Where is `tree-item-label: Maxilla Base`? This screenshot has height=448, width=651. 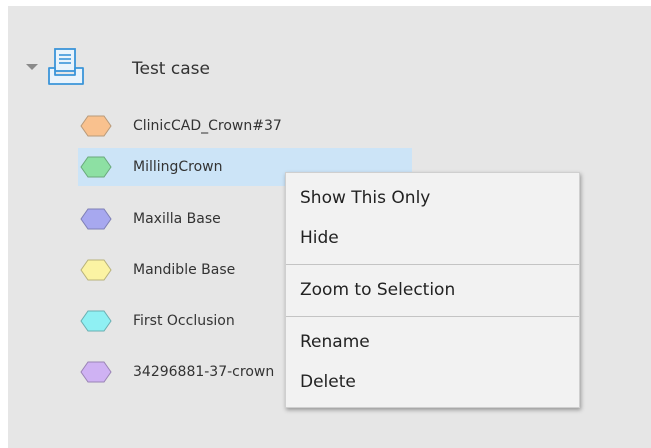
tree-item-label: Maxilla Base is located at coordinates (177, 219).